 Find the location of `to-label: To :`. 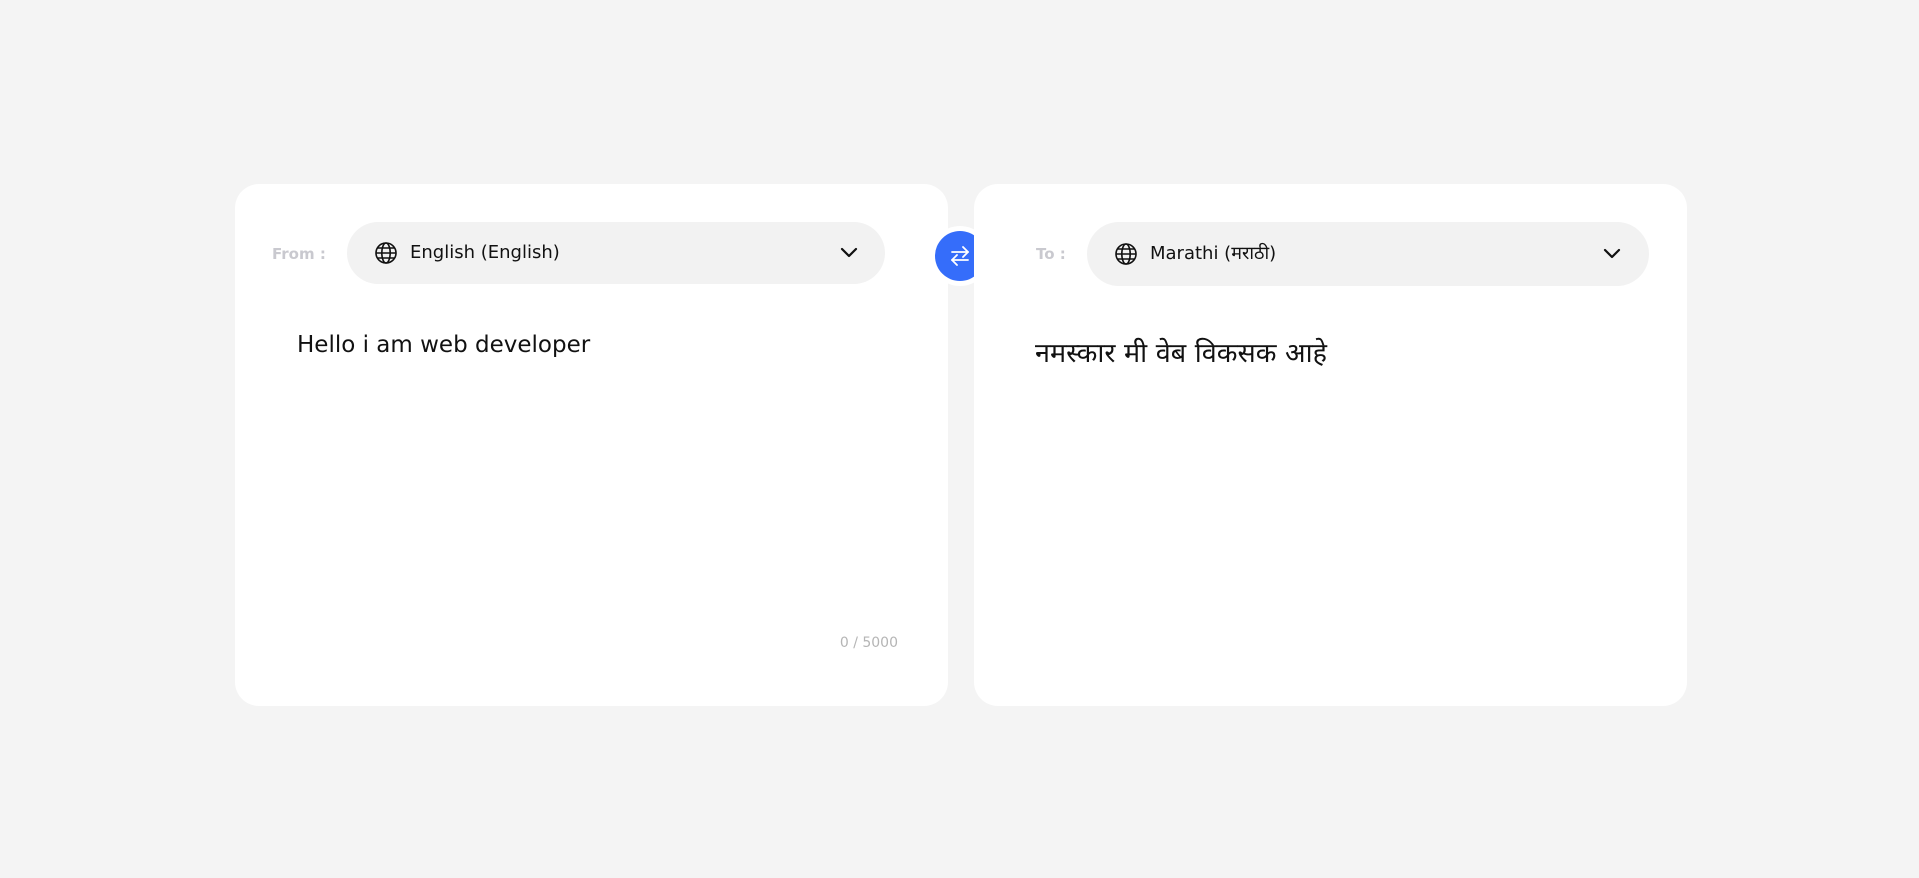

to-label: To : is located at coordinates (1051, 254).